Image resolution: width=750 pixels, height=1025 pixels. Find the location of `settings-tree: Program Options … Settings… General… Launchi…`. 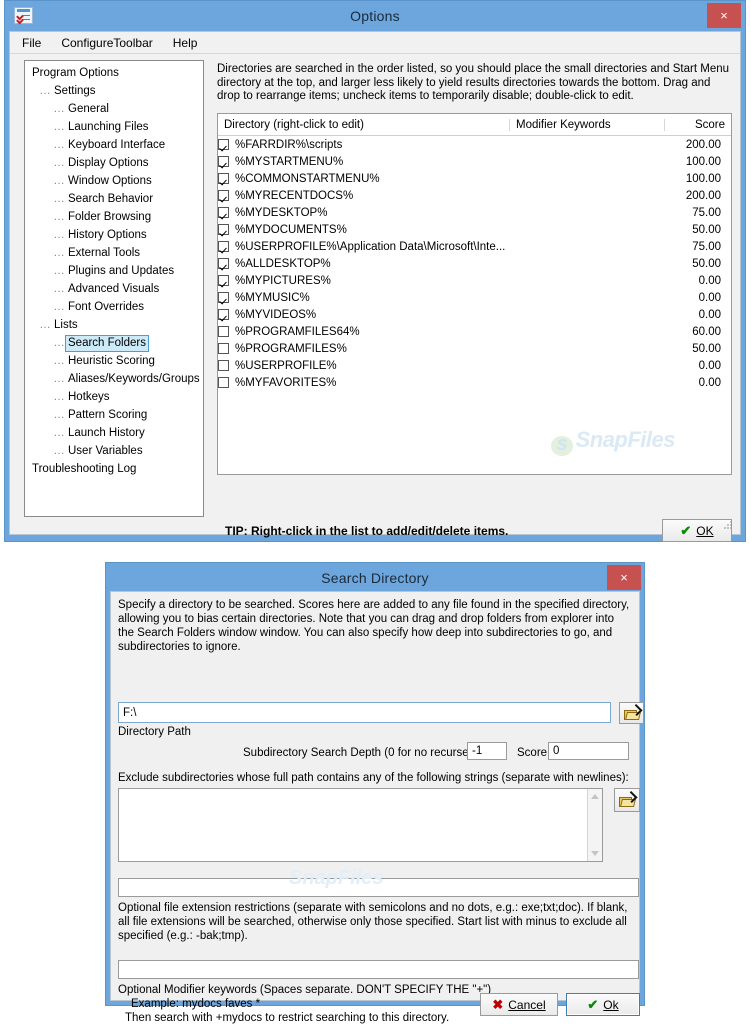

settings-tree: Program Options … Settings… General… Launchi… is located at coordinates (114, 288).